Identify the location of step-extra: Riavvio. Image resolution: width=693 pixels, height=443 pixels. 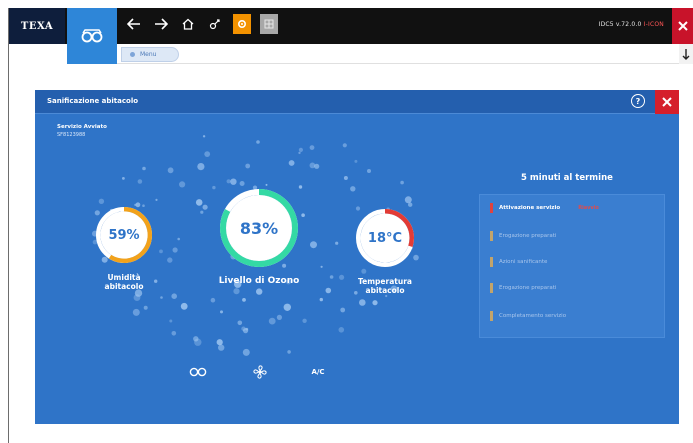
(588, 208).